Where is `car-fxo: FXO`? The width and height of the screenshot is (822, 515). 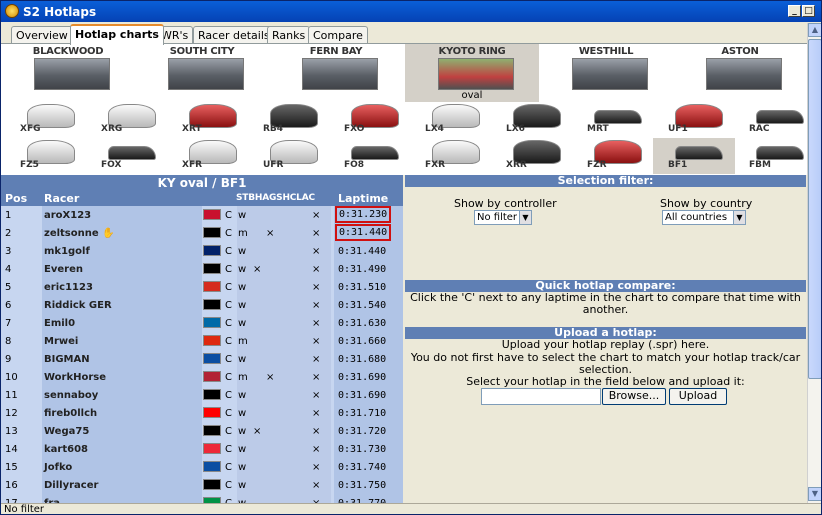 car-fxo: FXO is located at coordinates (370, 120).